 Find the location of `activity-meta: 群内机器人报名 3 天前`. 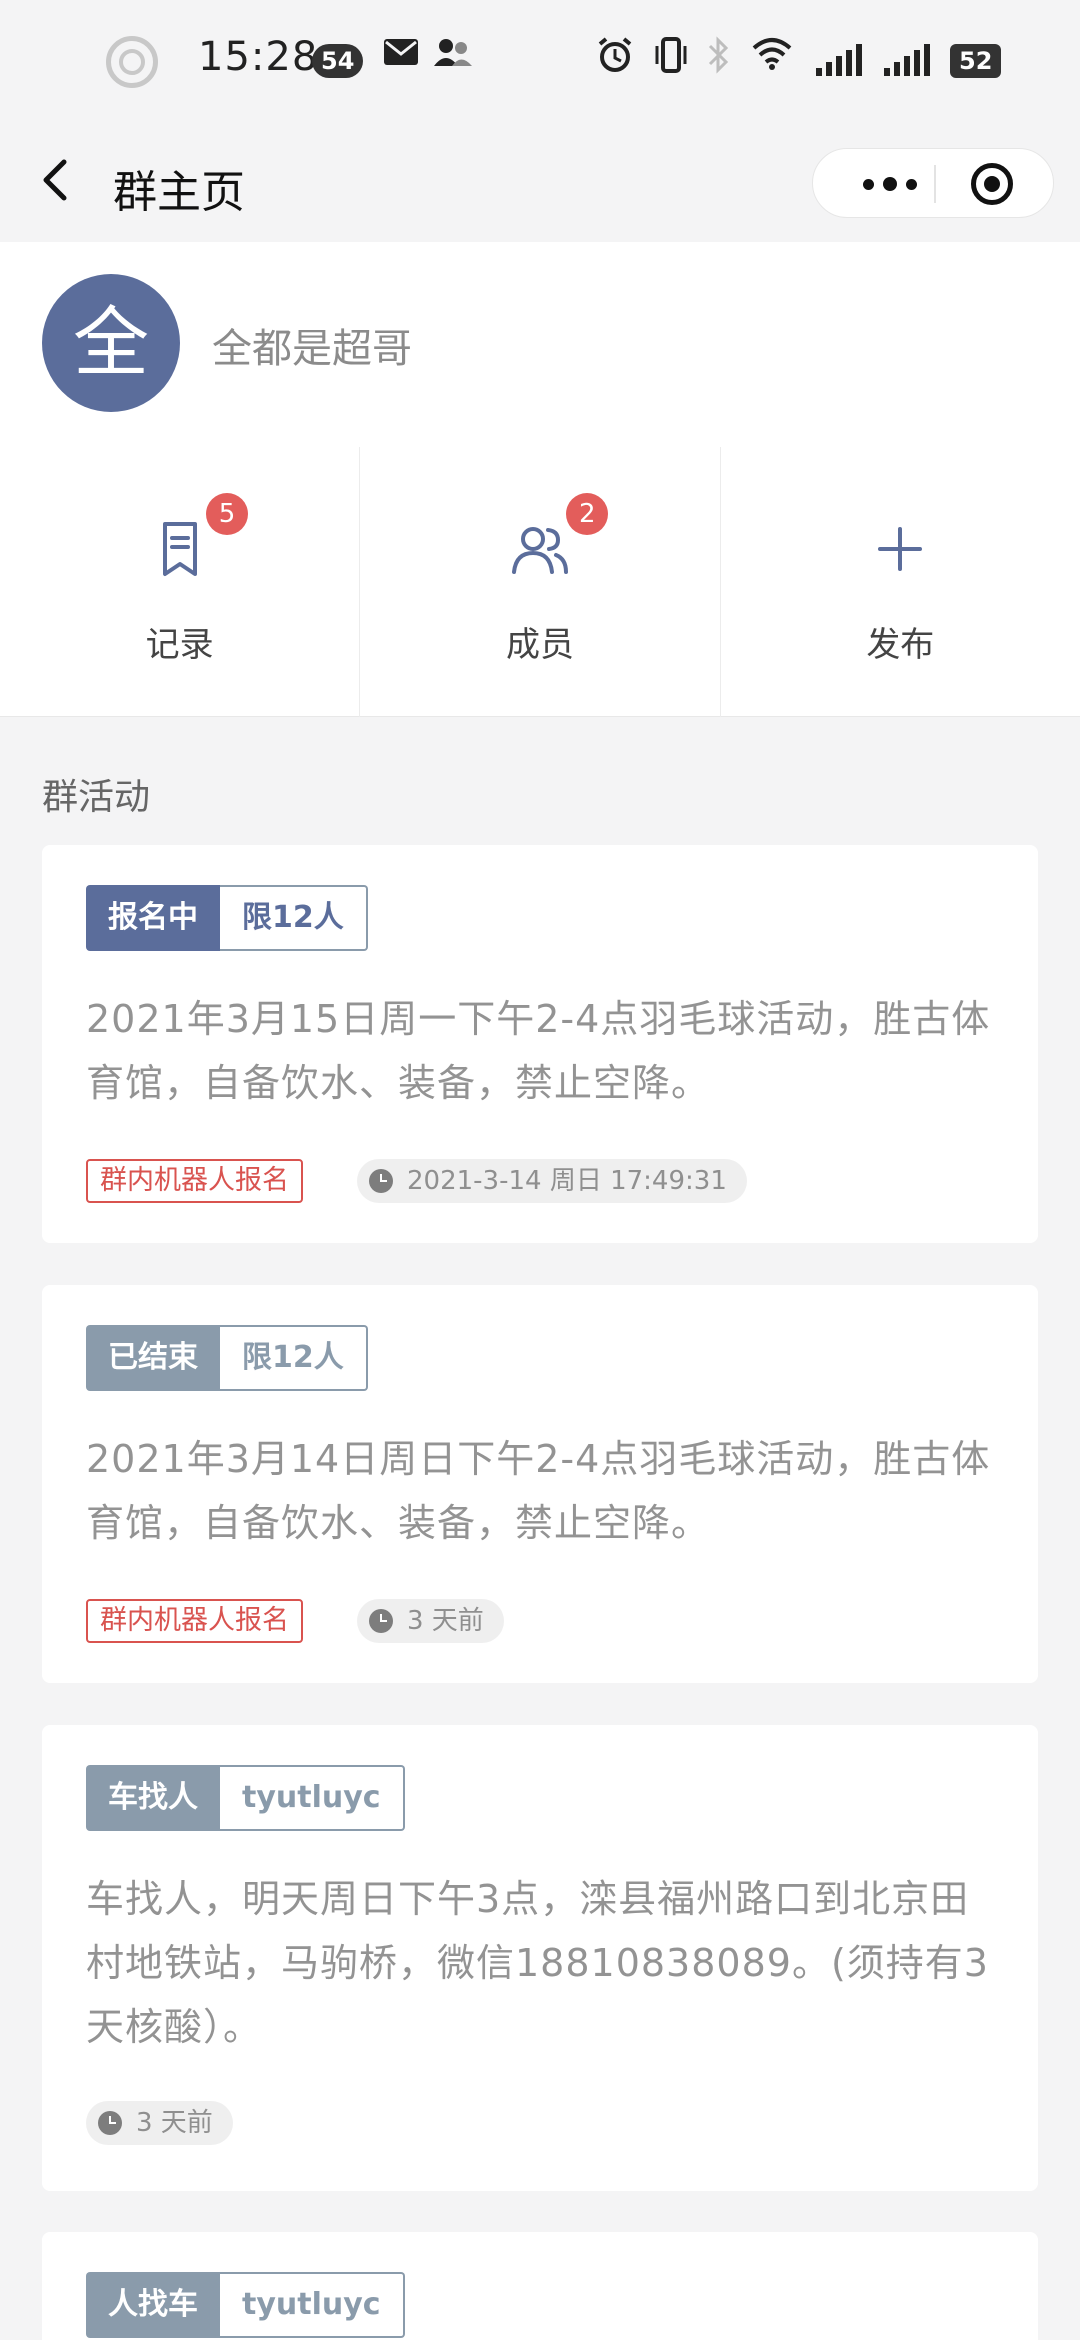

activity-meta: 群内机器人报名 3 天前 is located at coordinates (295, 1621).